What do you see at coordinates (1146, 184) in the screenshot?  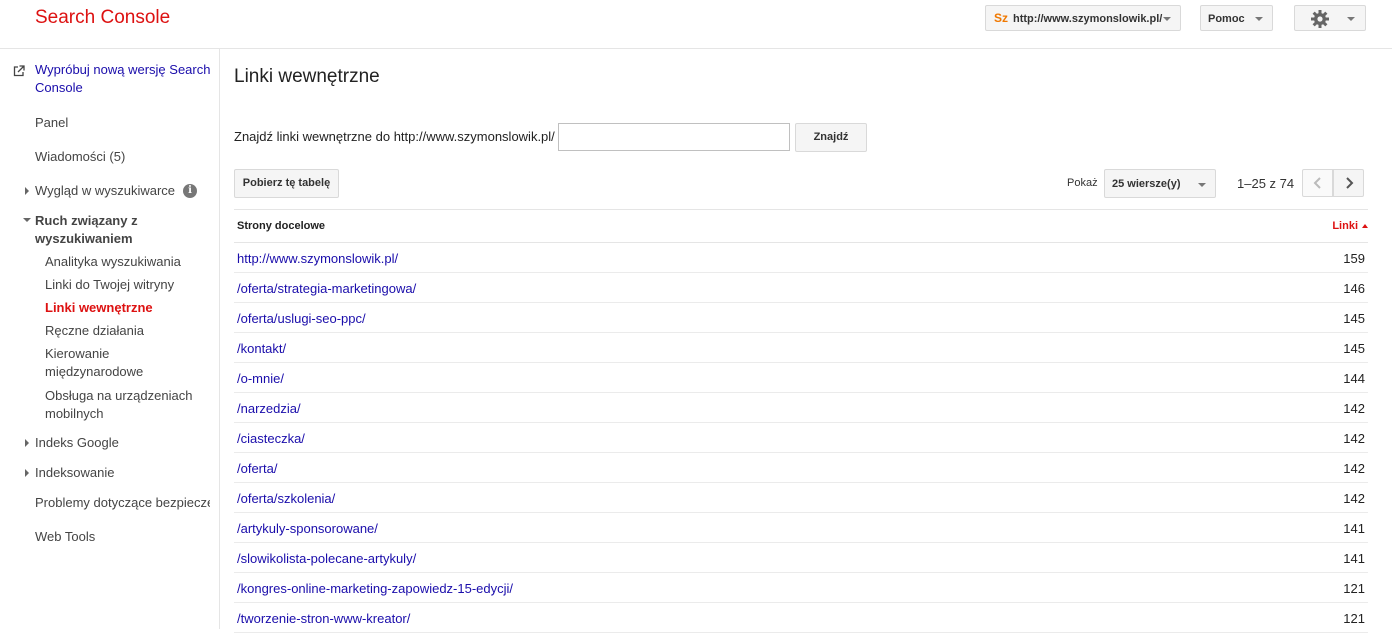 I see `rows-per-page-value: 25 wiersze(y)` at bounding box center [1146, 184].